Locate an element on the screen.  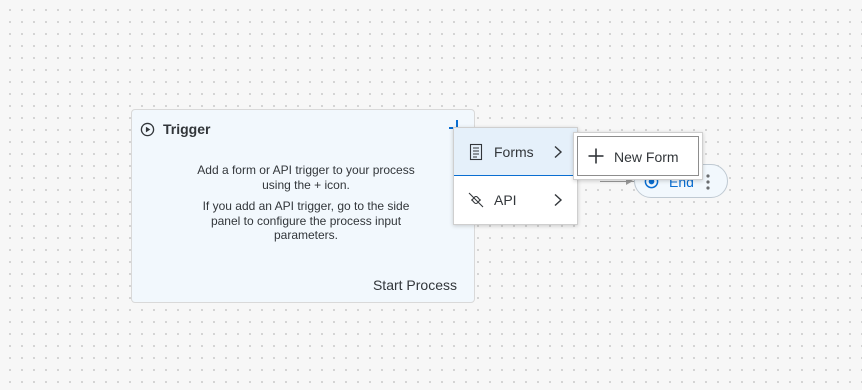
trigger-header: Trigger is located at coordinates (175, 129).